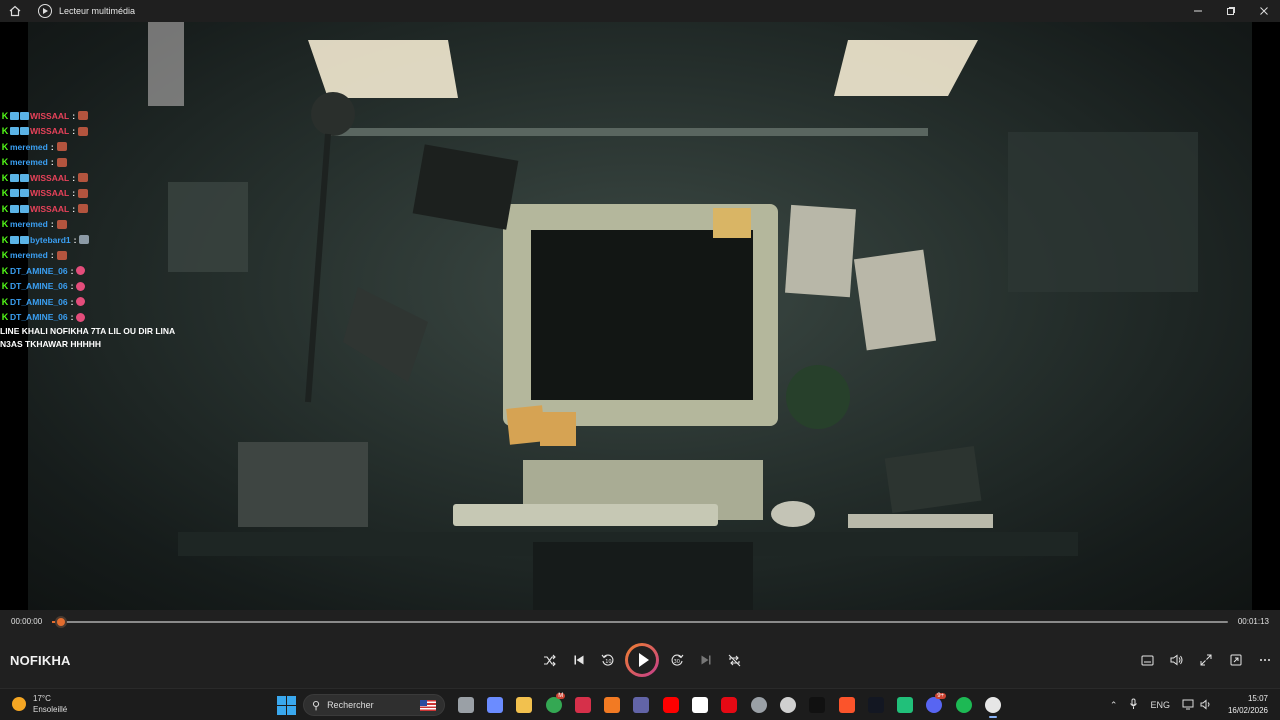 This screenshot has width=1280, height=720. I want to click on chrome-icon: M, so click(553, 705).